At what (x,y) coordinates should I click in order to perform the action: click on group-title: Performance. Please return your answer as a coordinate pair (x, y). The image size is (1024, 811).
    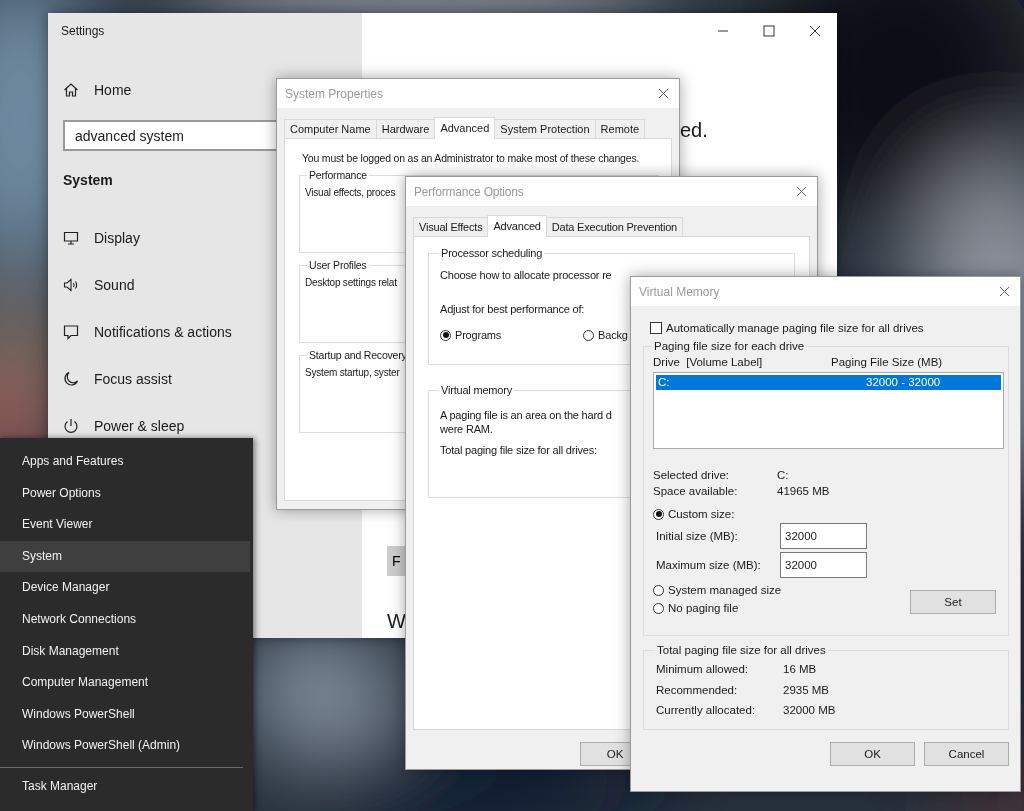
    Looking at the image, I should click on (338, 175).